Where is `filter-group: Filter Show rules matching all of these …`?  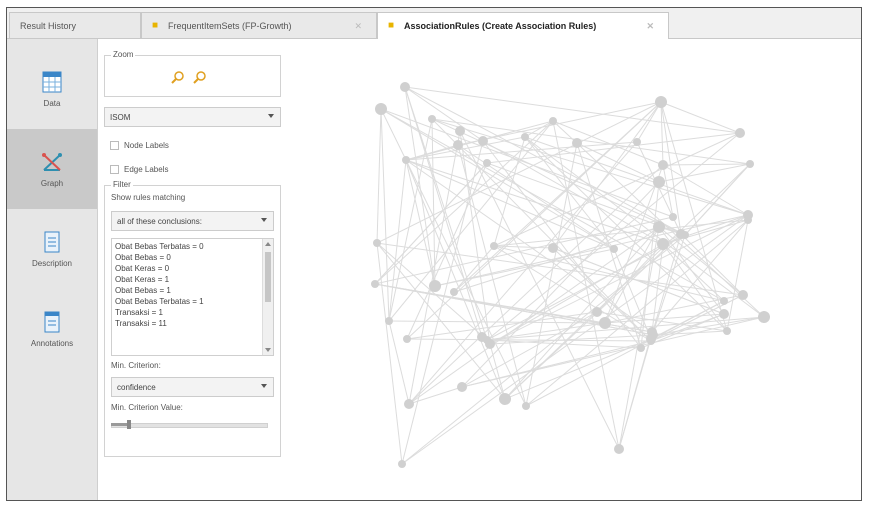 filter-group: Filter Show rules matching all of these … is located at coordinates (192, 318).